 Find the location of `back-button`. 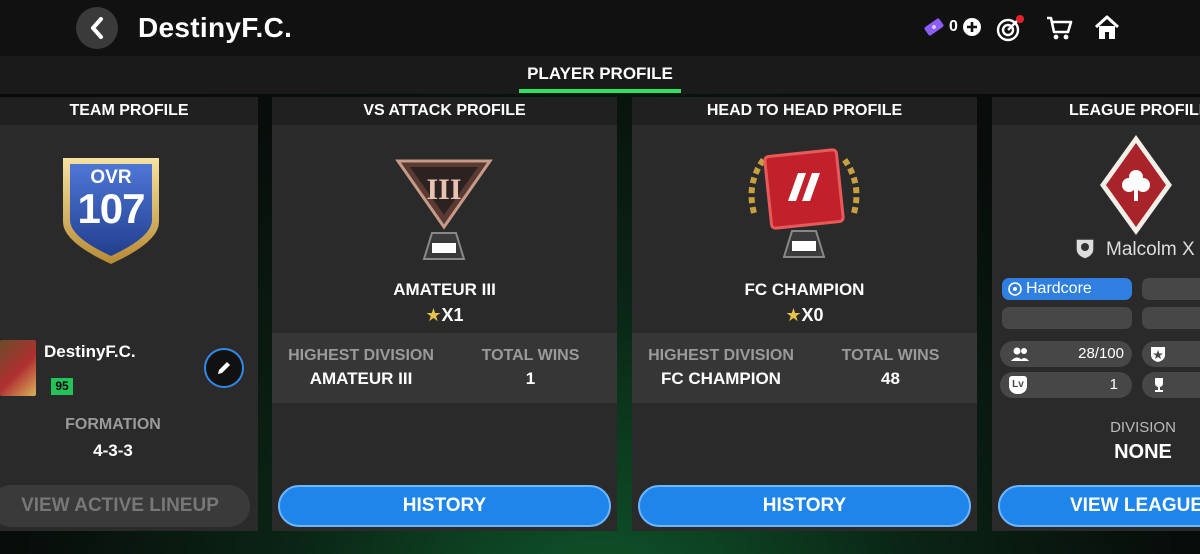

back-button is located at coordinates (97, 28).